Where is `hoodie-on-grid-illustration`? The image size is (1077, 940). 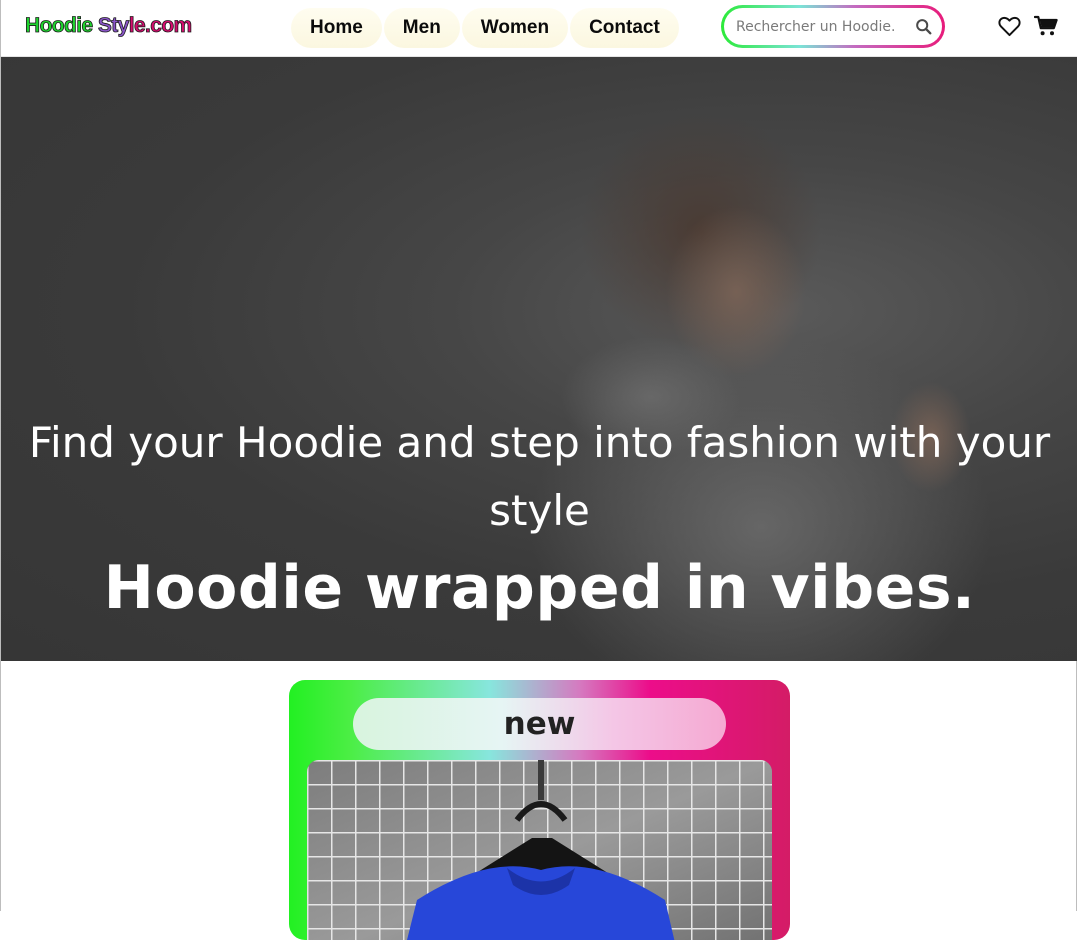
hoodie-on-grid-illustration is located at coordinates (539, 850).